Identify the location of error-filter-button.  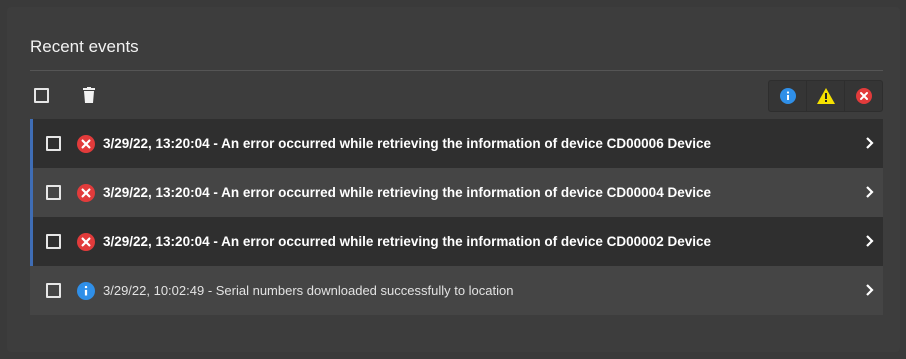
(863, 96).